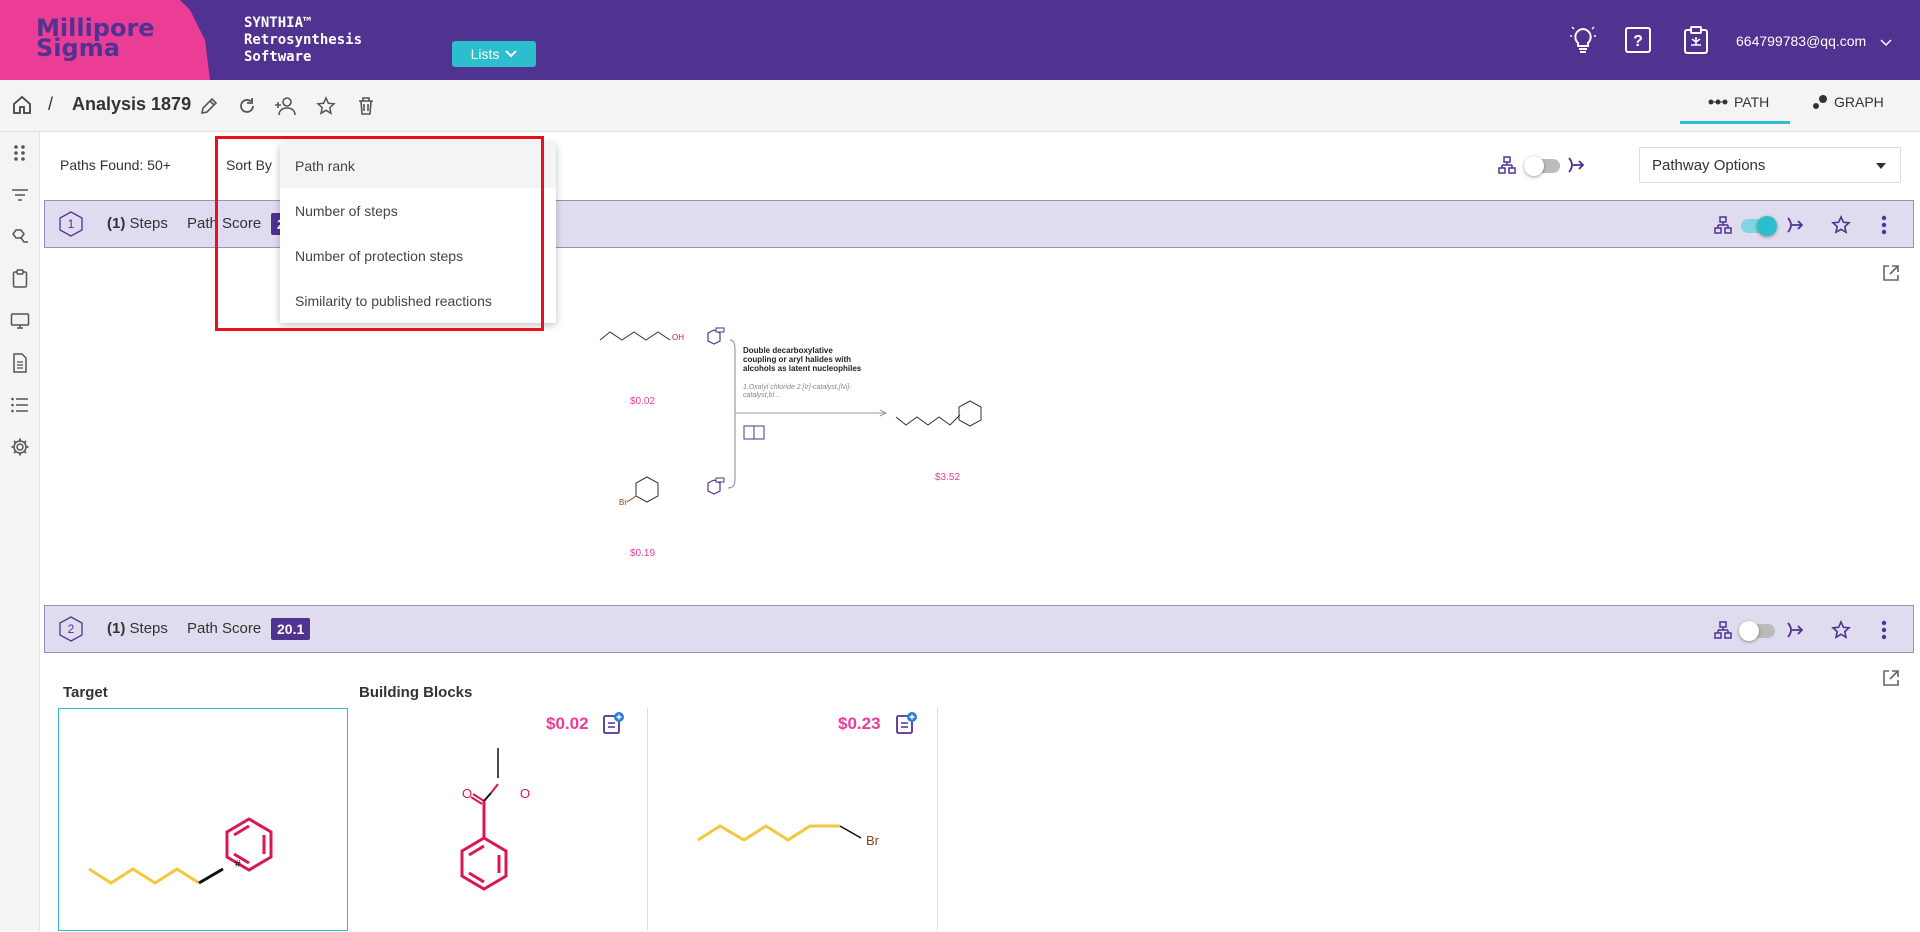 Image resolution: width=1920 pixels, height=932 pixels. What do you see at coordinates (20, 195) in the screenshot?
I see `filter-icon` at bounding box center [20, 195].